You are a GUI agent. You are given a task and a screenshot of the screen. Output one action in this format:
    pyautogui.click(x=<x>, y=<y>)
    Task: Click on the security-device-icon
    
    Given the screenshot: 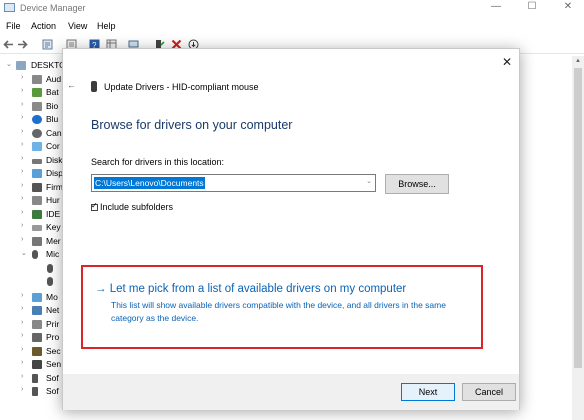 What is the action you would take?
    pyautogui.click(x=37, y=351)
    